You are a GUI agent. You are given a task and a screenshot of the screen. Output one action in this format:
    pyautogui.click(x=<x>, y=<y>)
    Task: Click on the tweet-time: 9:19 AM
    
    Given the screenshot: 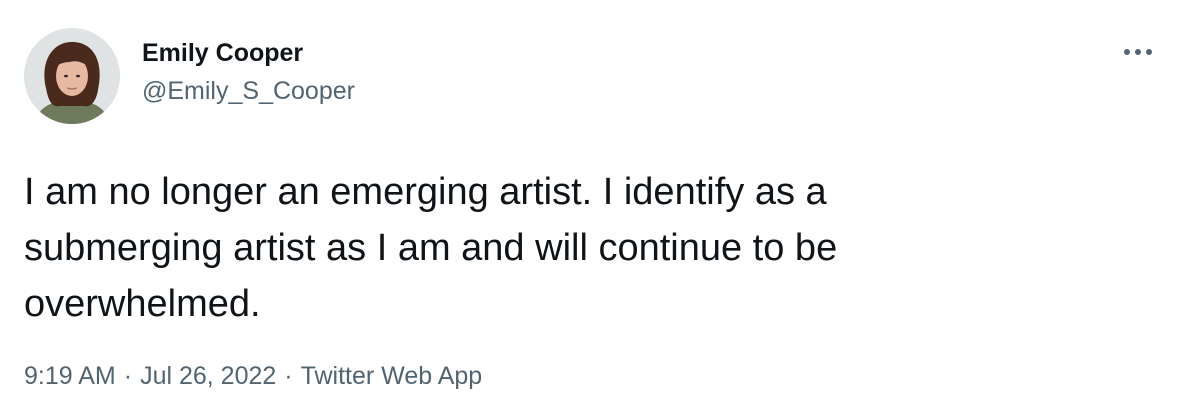 What is the action you would take?
    pyautogui.click(x=70, y=376)
    